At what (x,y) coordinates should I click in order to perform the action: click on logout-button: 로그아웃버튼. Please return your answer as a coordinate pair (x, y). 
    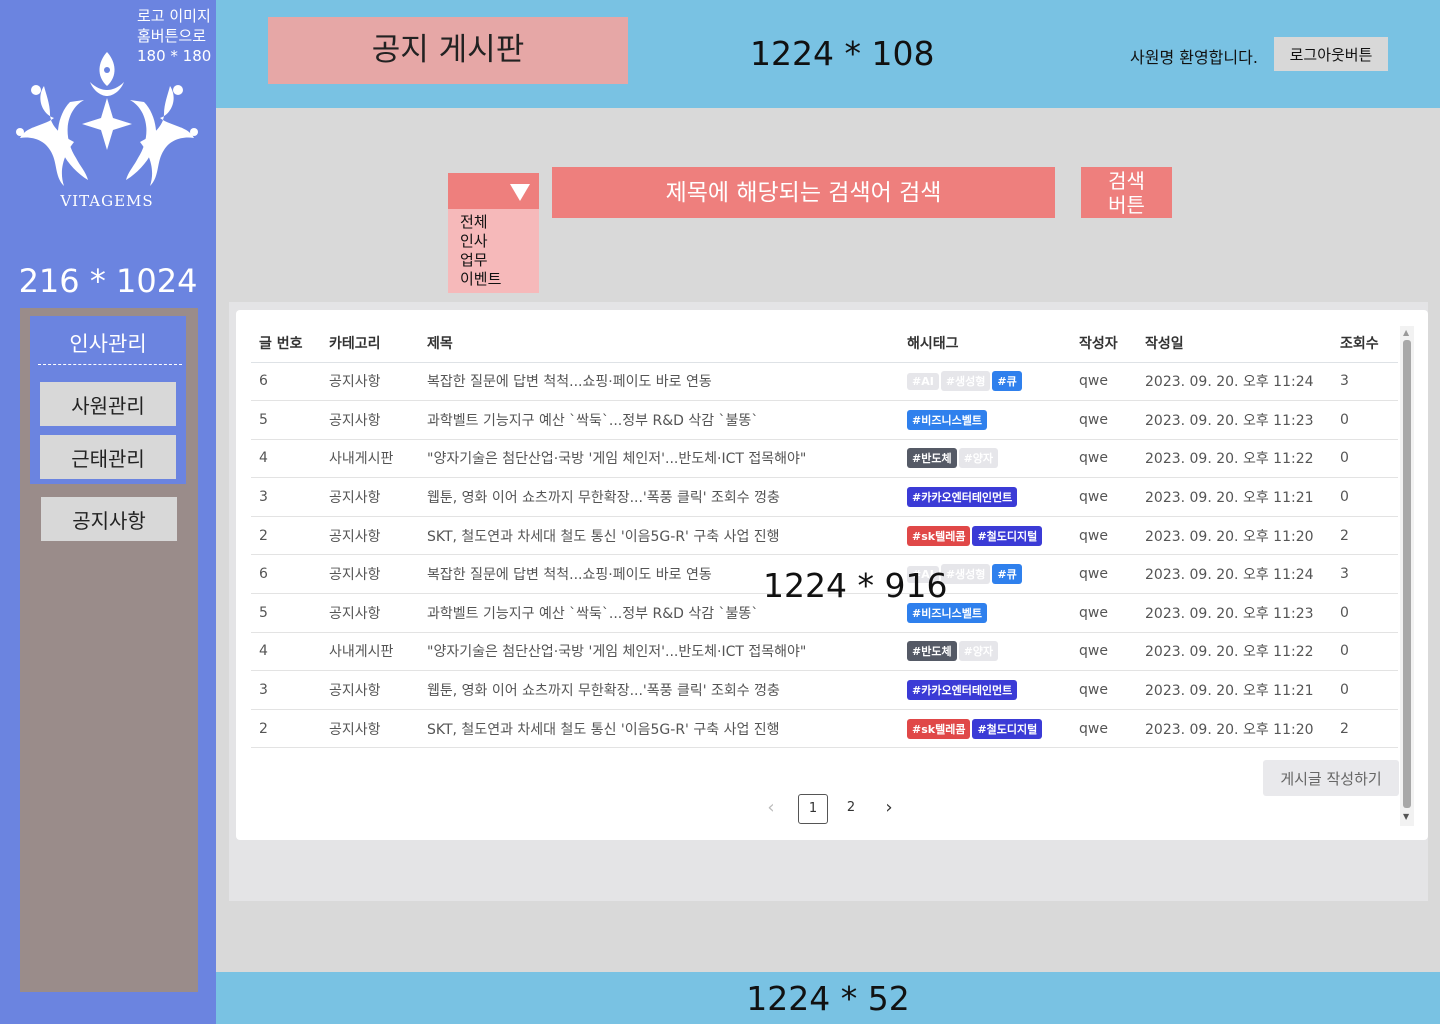
    Looking at the image, I should click on (1331, 54).